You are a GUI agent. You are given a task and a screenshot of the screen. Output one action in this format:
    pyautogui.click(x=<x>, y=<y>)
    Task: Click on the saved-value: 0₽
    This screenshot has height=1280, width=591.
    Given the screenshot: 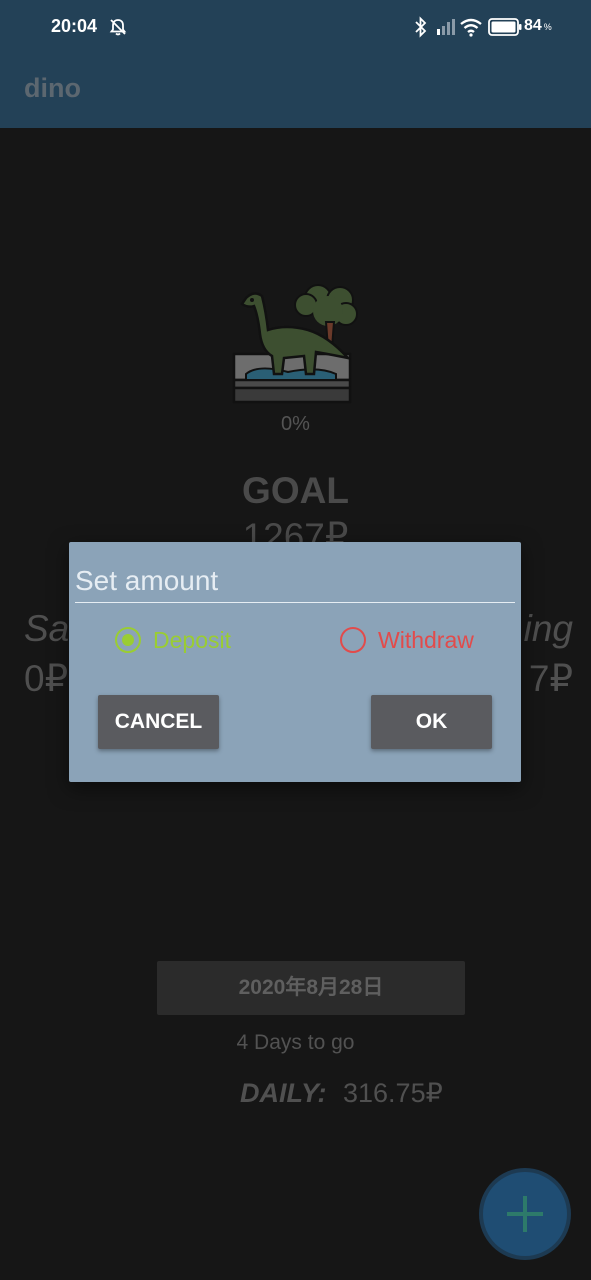 What is the action you would take?
    pyautogui.click(x=46, y=678)
    